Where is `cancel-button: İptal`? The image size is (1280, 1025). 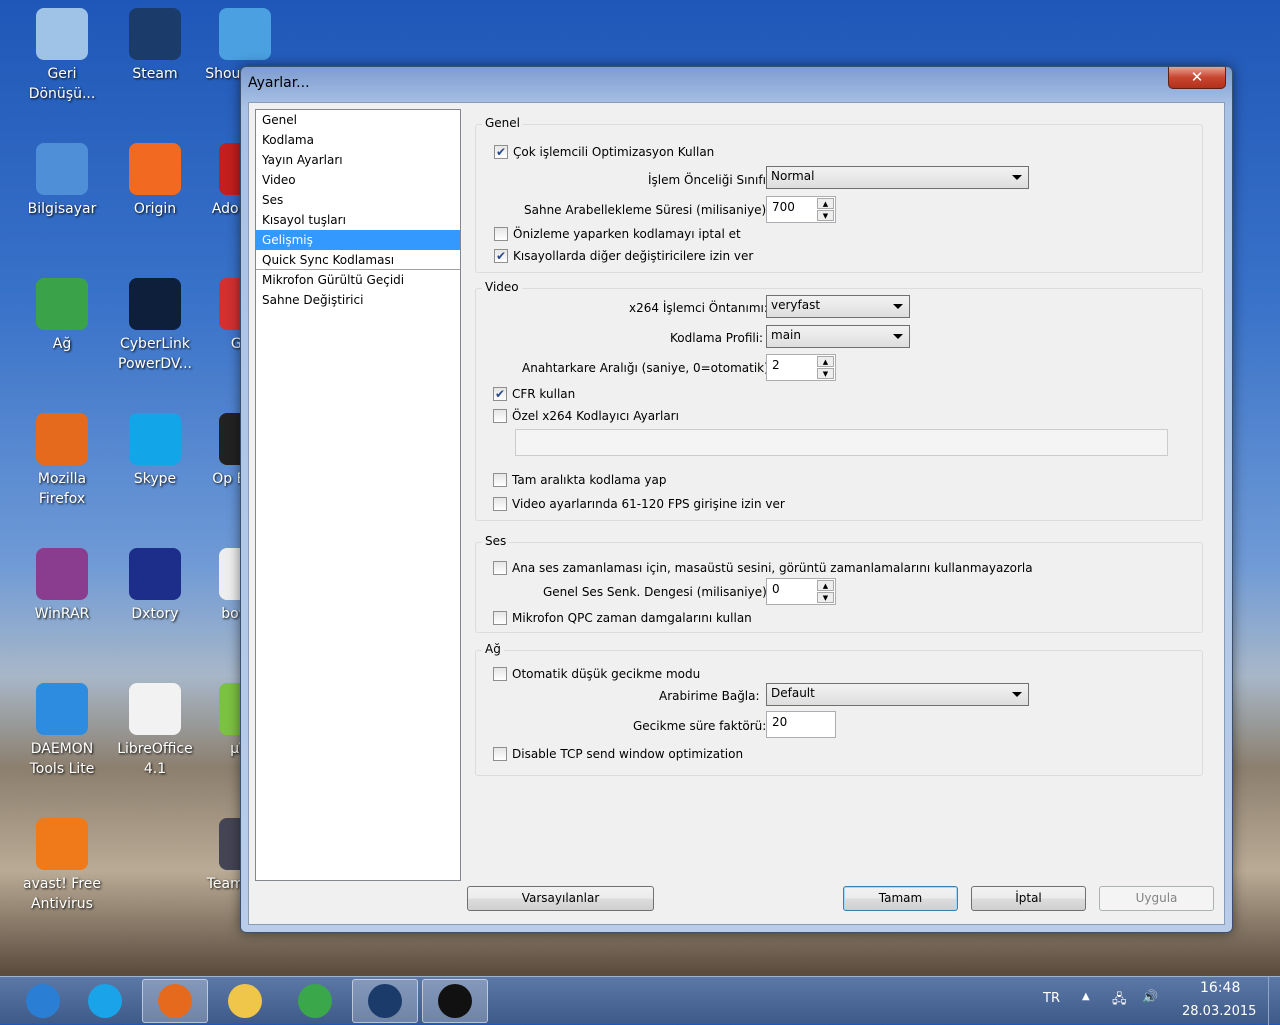 cancel-button: İptal is located at coordinates (1028, 898).